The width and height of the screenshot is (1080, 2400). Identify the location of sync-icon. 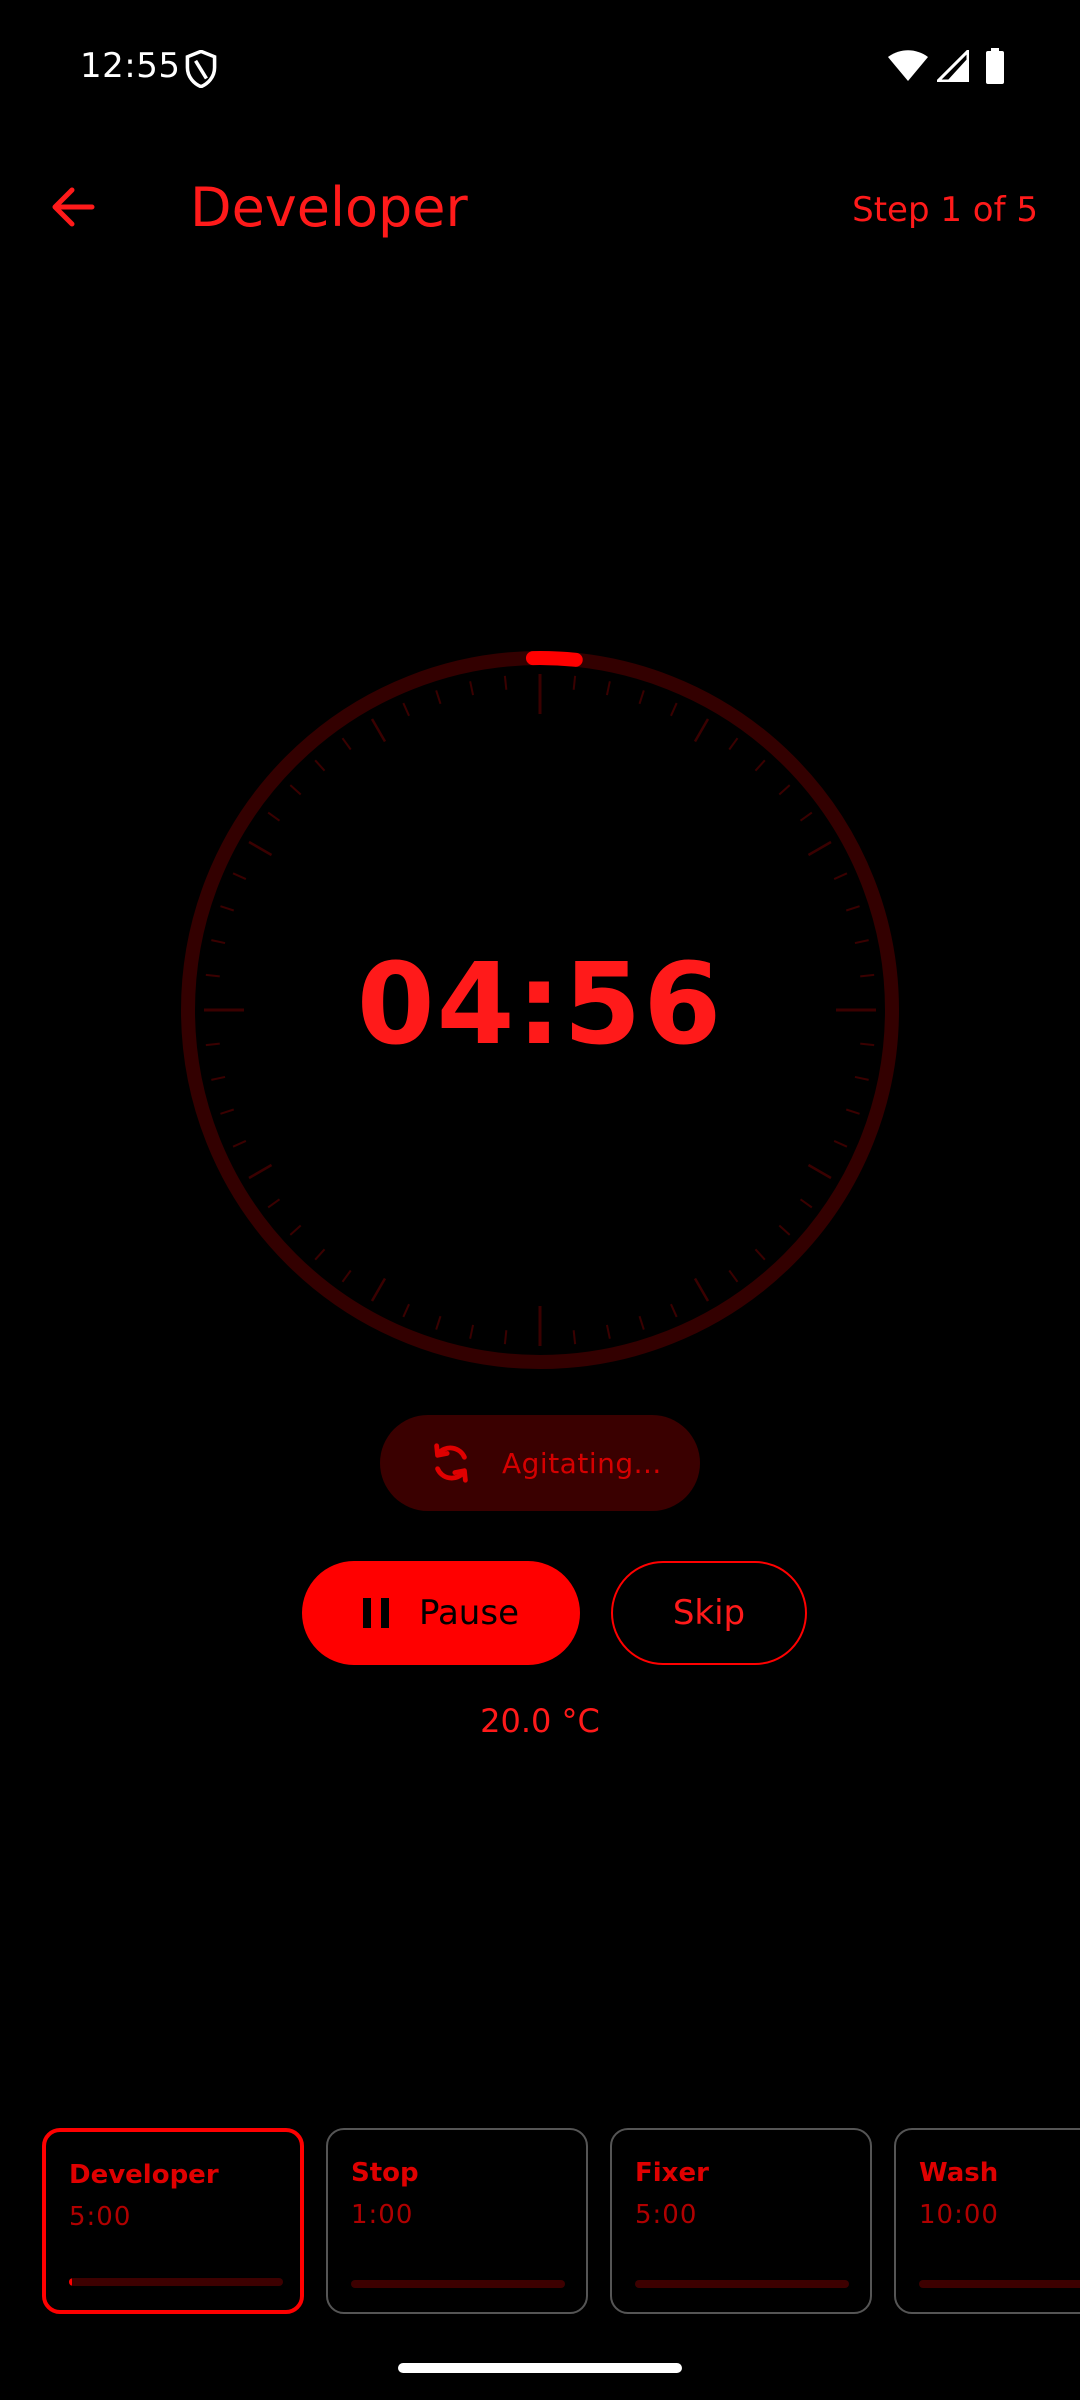
(451, 1463).